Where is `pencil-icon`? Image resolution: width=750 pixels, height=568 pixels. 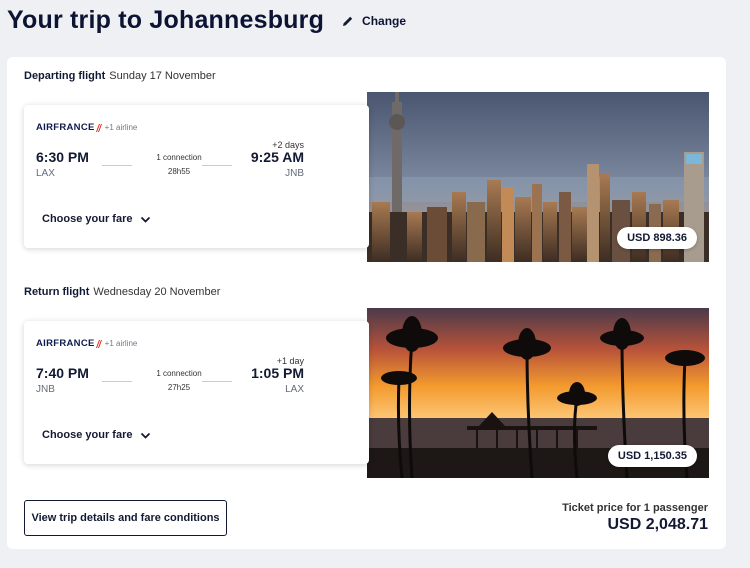 pencil-icon is located at coordinates (348, 21).